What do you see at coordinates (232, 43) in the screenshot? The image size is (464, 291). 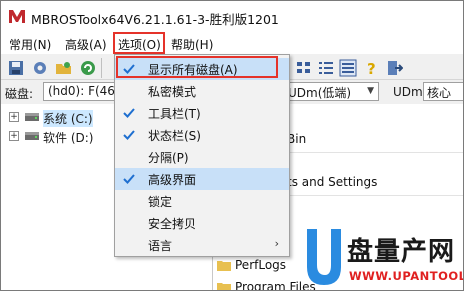 I see `menu-bar: 常用(N) 高级(A) 选项(O) 帮助(H)` at bounding box center [232, 43].